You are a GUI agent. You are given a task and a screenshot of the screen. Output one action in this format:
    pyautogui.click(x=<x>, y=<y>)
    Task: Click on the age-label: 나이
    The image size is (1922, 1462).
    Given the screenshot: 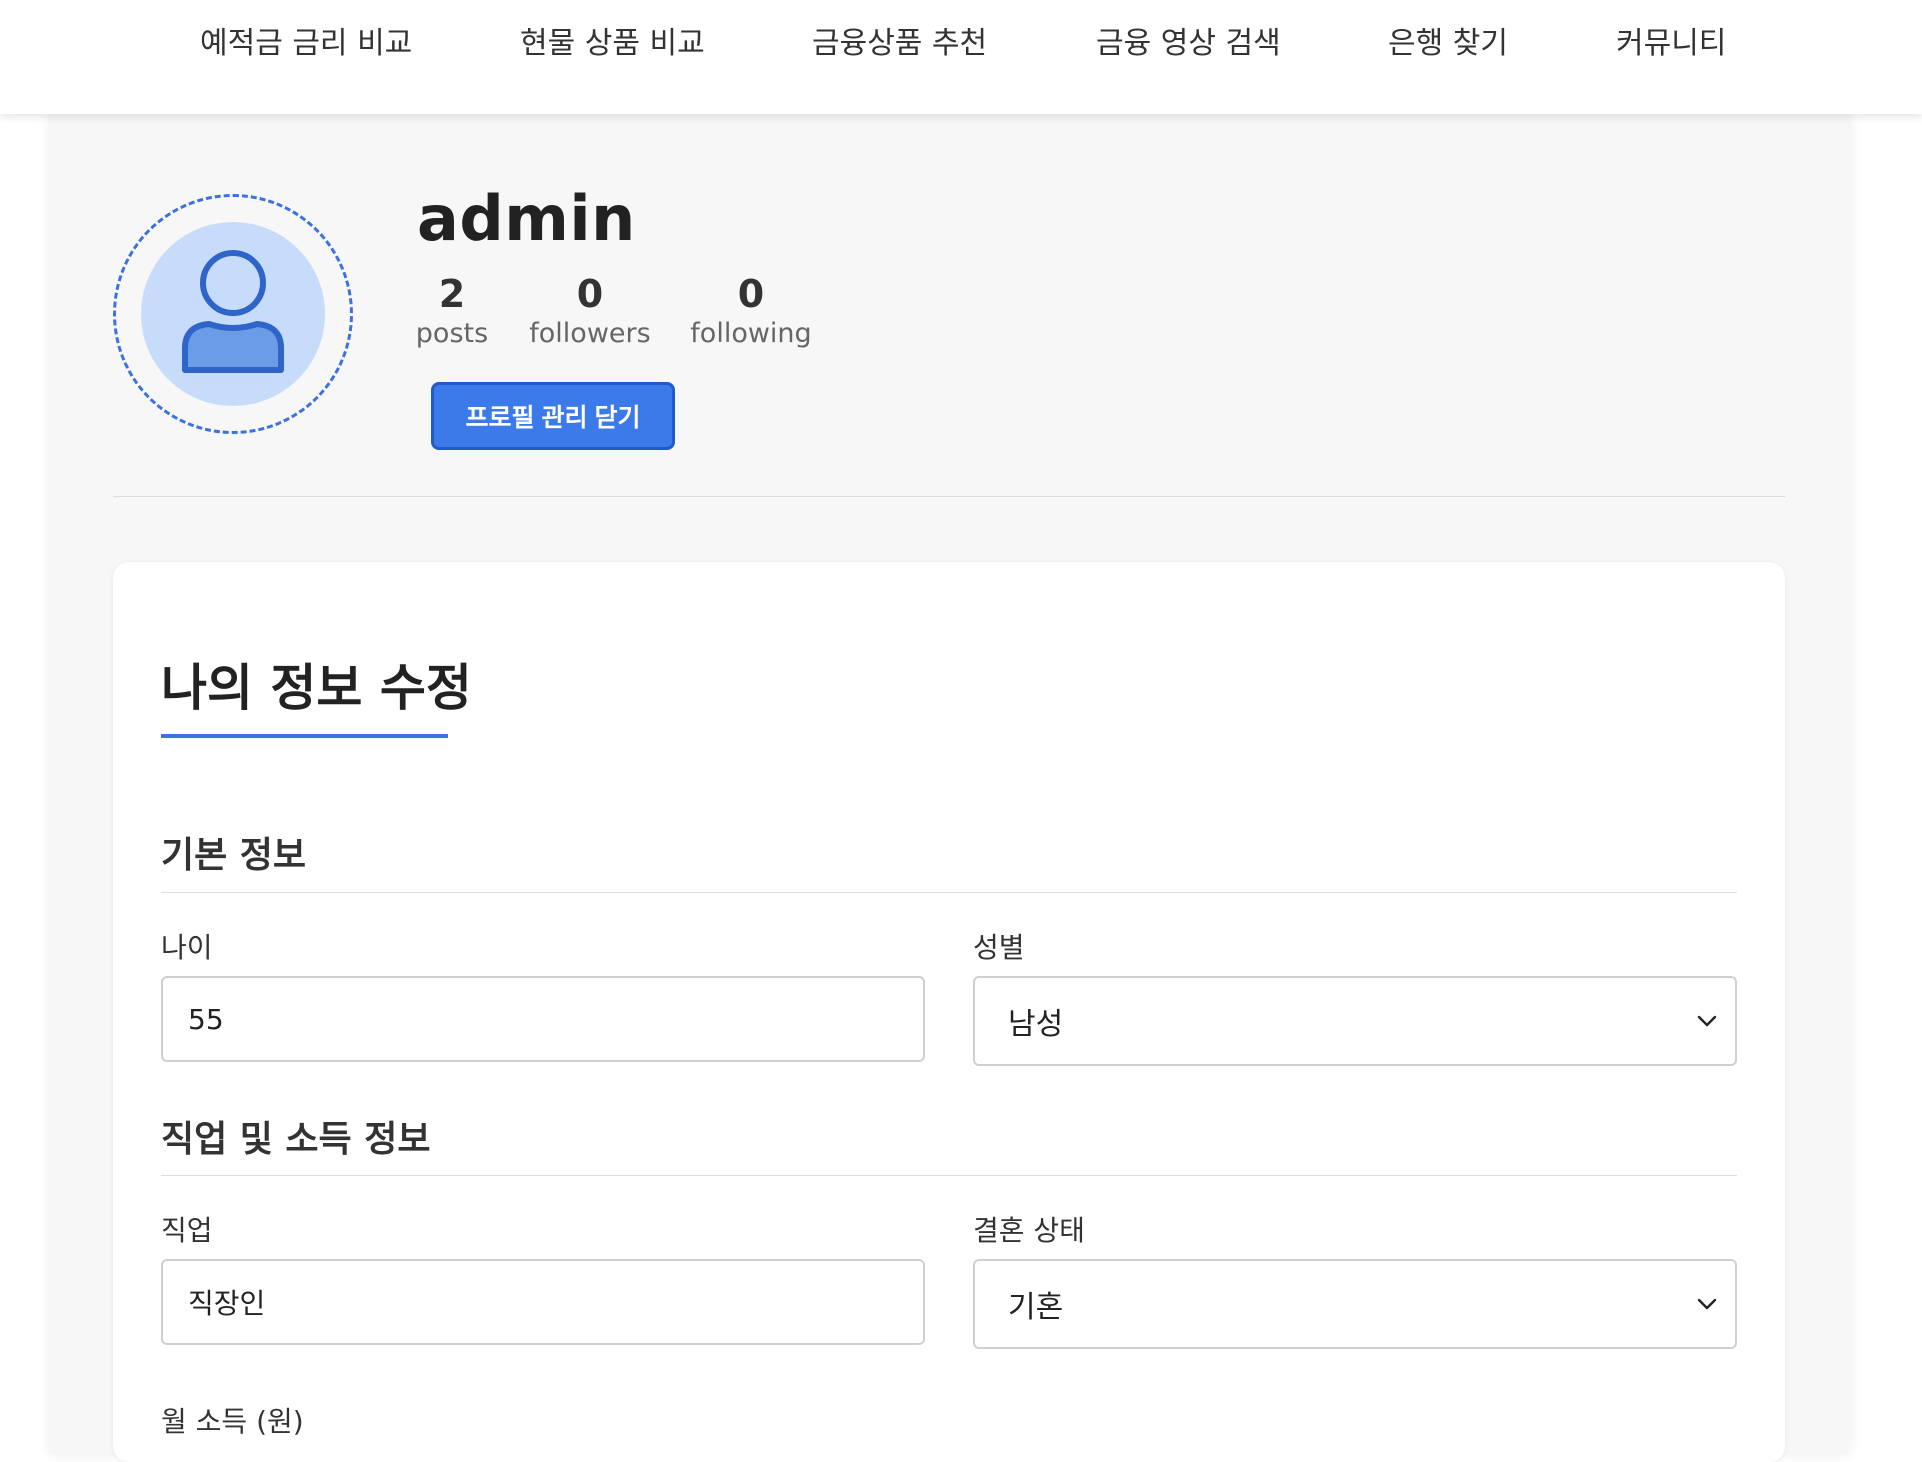 What is the action you would take?
    pyautogui.click(x=187, y=947)
    